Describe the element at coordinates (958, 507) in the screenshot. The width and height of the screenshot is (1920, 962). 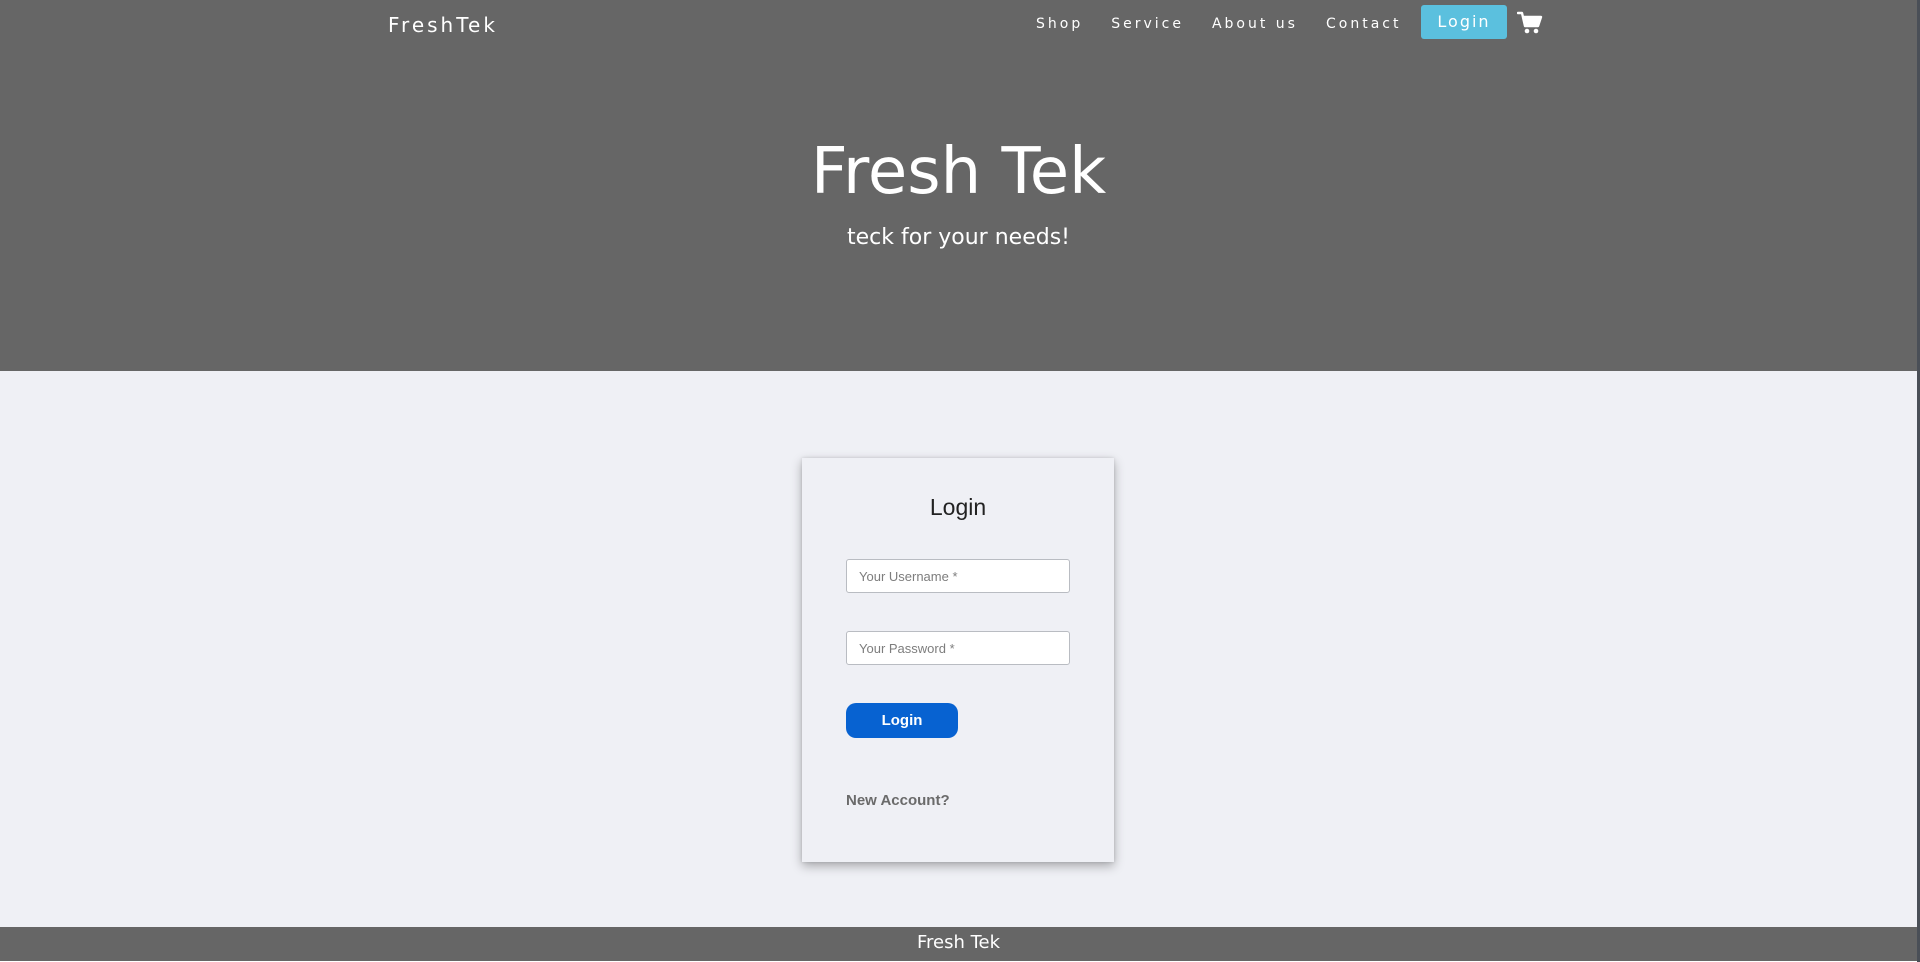
I see `login-card-title: Login` at that location.